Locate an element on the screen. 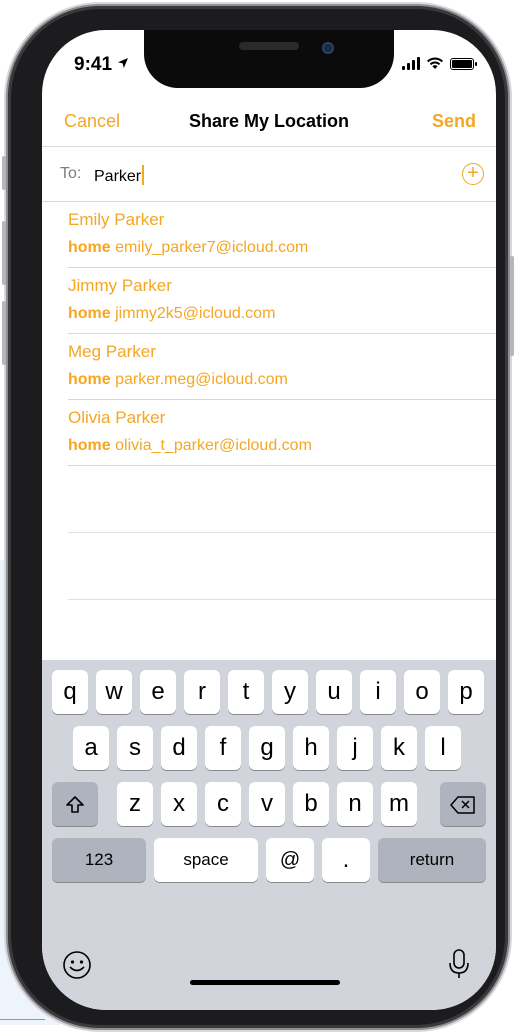 The image size is (515, 1034). key-y: y is located at coordinates (290, 692).